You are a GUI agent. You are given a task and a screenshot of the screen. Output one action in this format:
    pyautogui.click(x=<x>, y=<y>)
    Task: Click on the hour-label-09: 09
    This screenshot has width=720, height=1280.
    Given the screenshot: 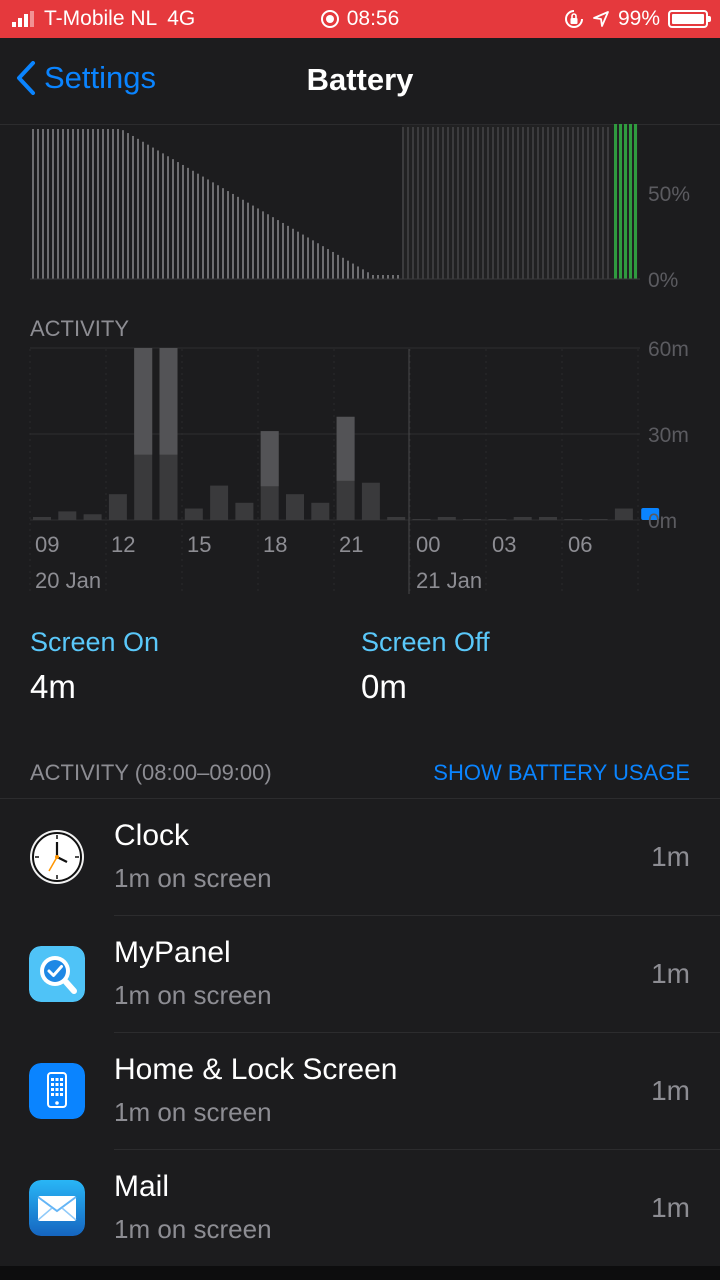 What is the action you would take?
    pyautogui.click(x=47, y=544)
    